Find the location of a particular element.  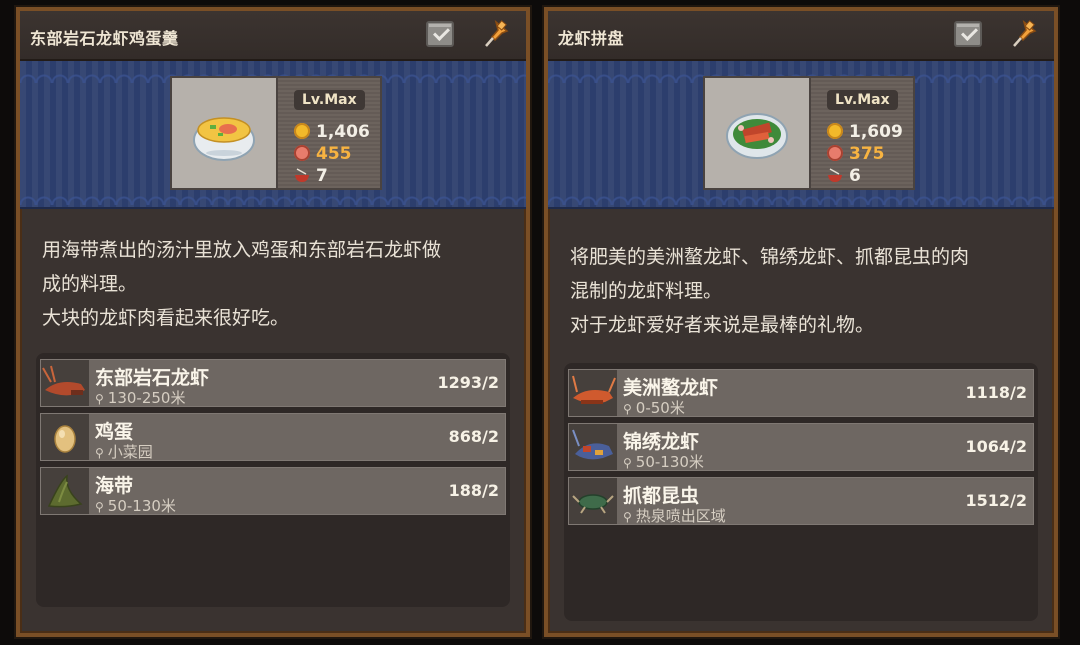

ingredient-count: 188/2 is located at coordinates (473, 490).